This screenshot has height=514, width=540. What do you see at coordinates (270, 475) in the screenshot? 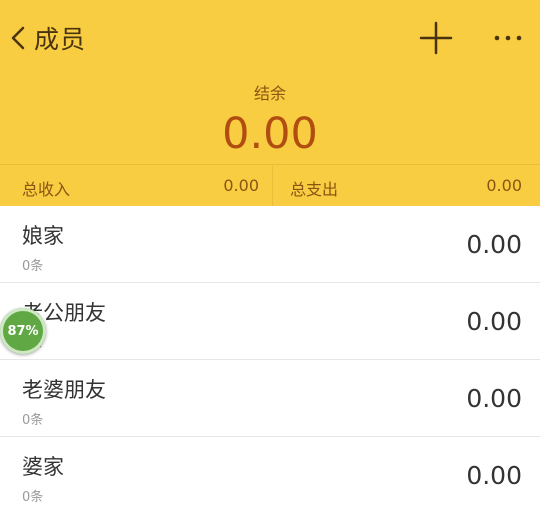
I see `member-item: 婆家 0条 0.00` at bounding box center [270, 475].